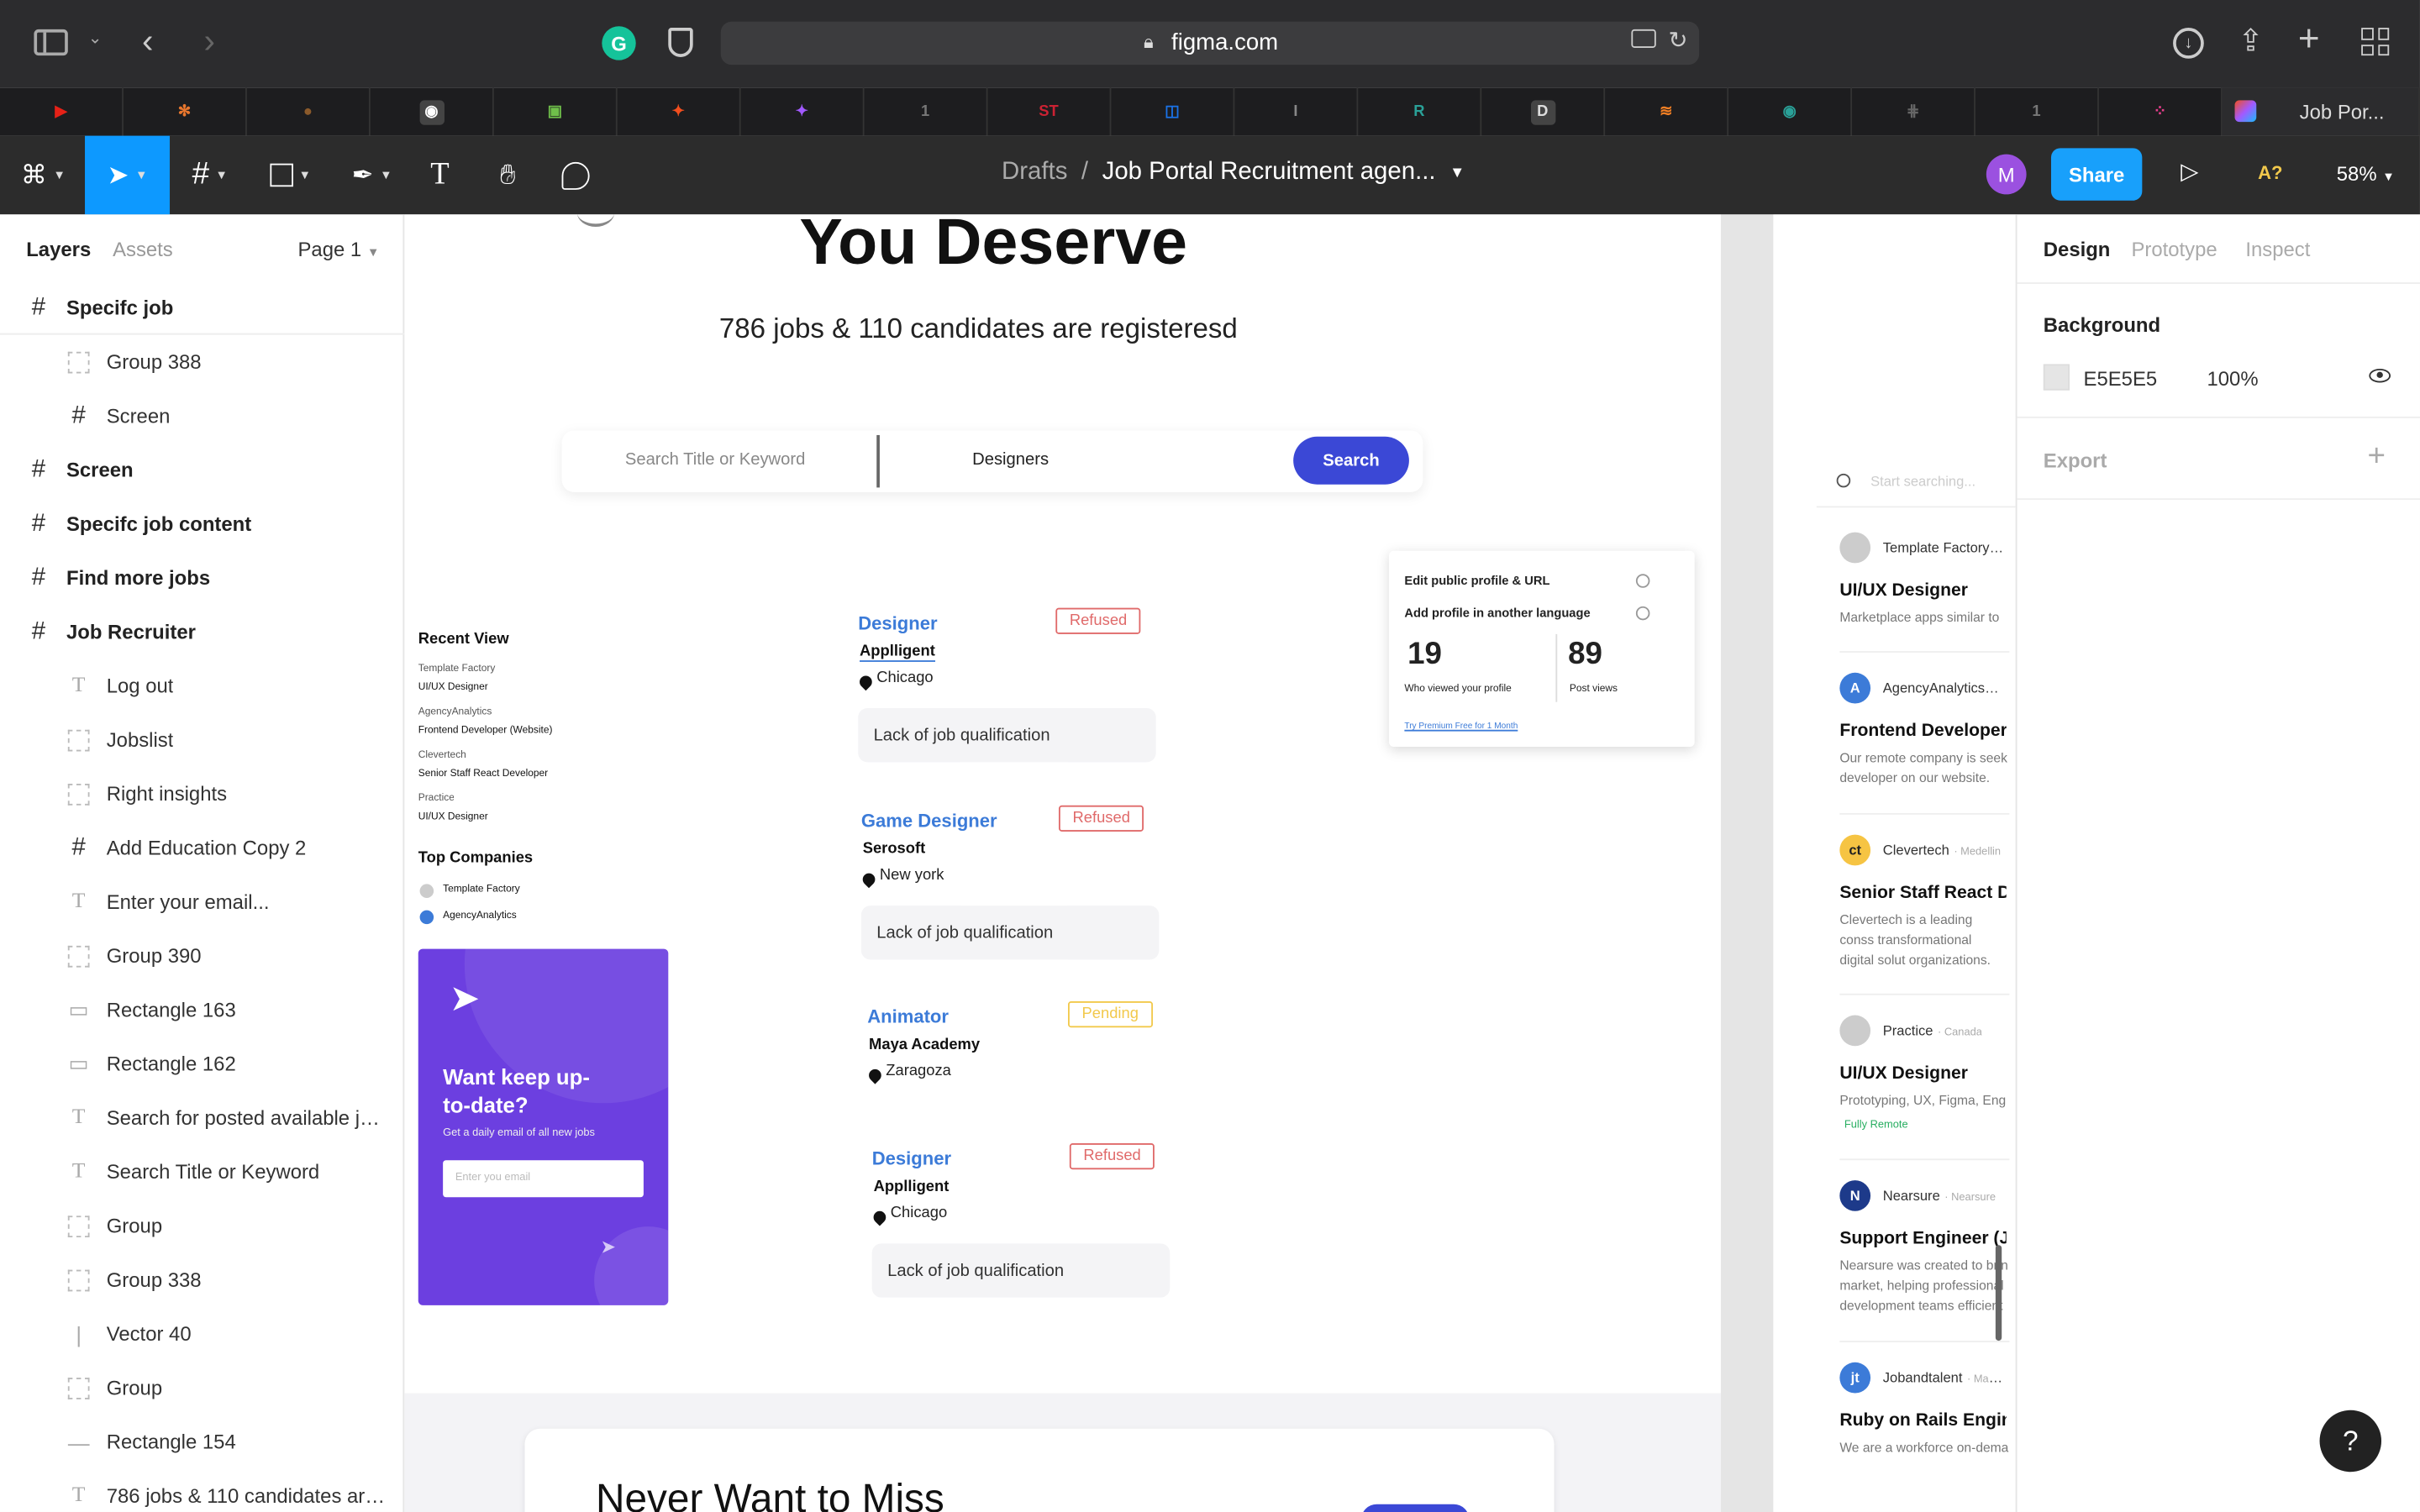  Describe the element at coordinates (1461, 727) in the screenshot. I see `premium-link: Try Premium Free for 1 Month` at that location.